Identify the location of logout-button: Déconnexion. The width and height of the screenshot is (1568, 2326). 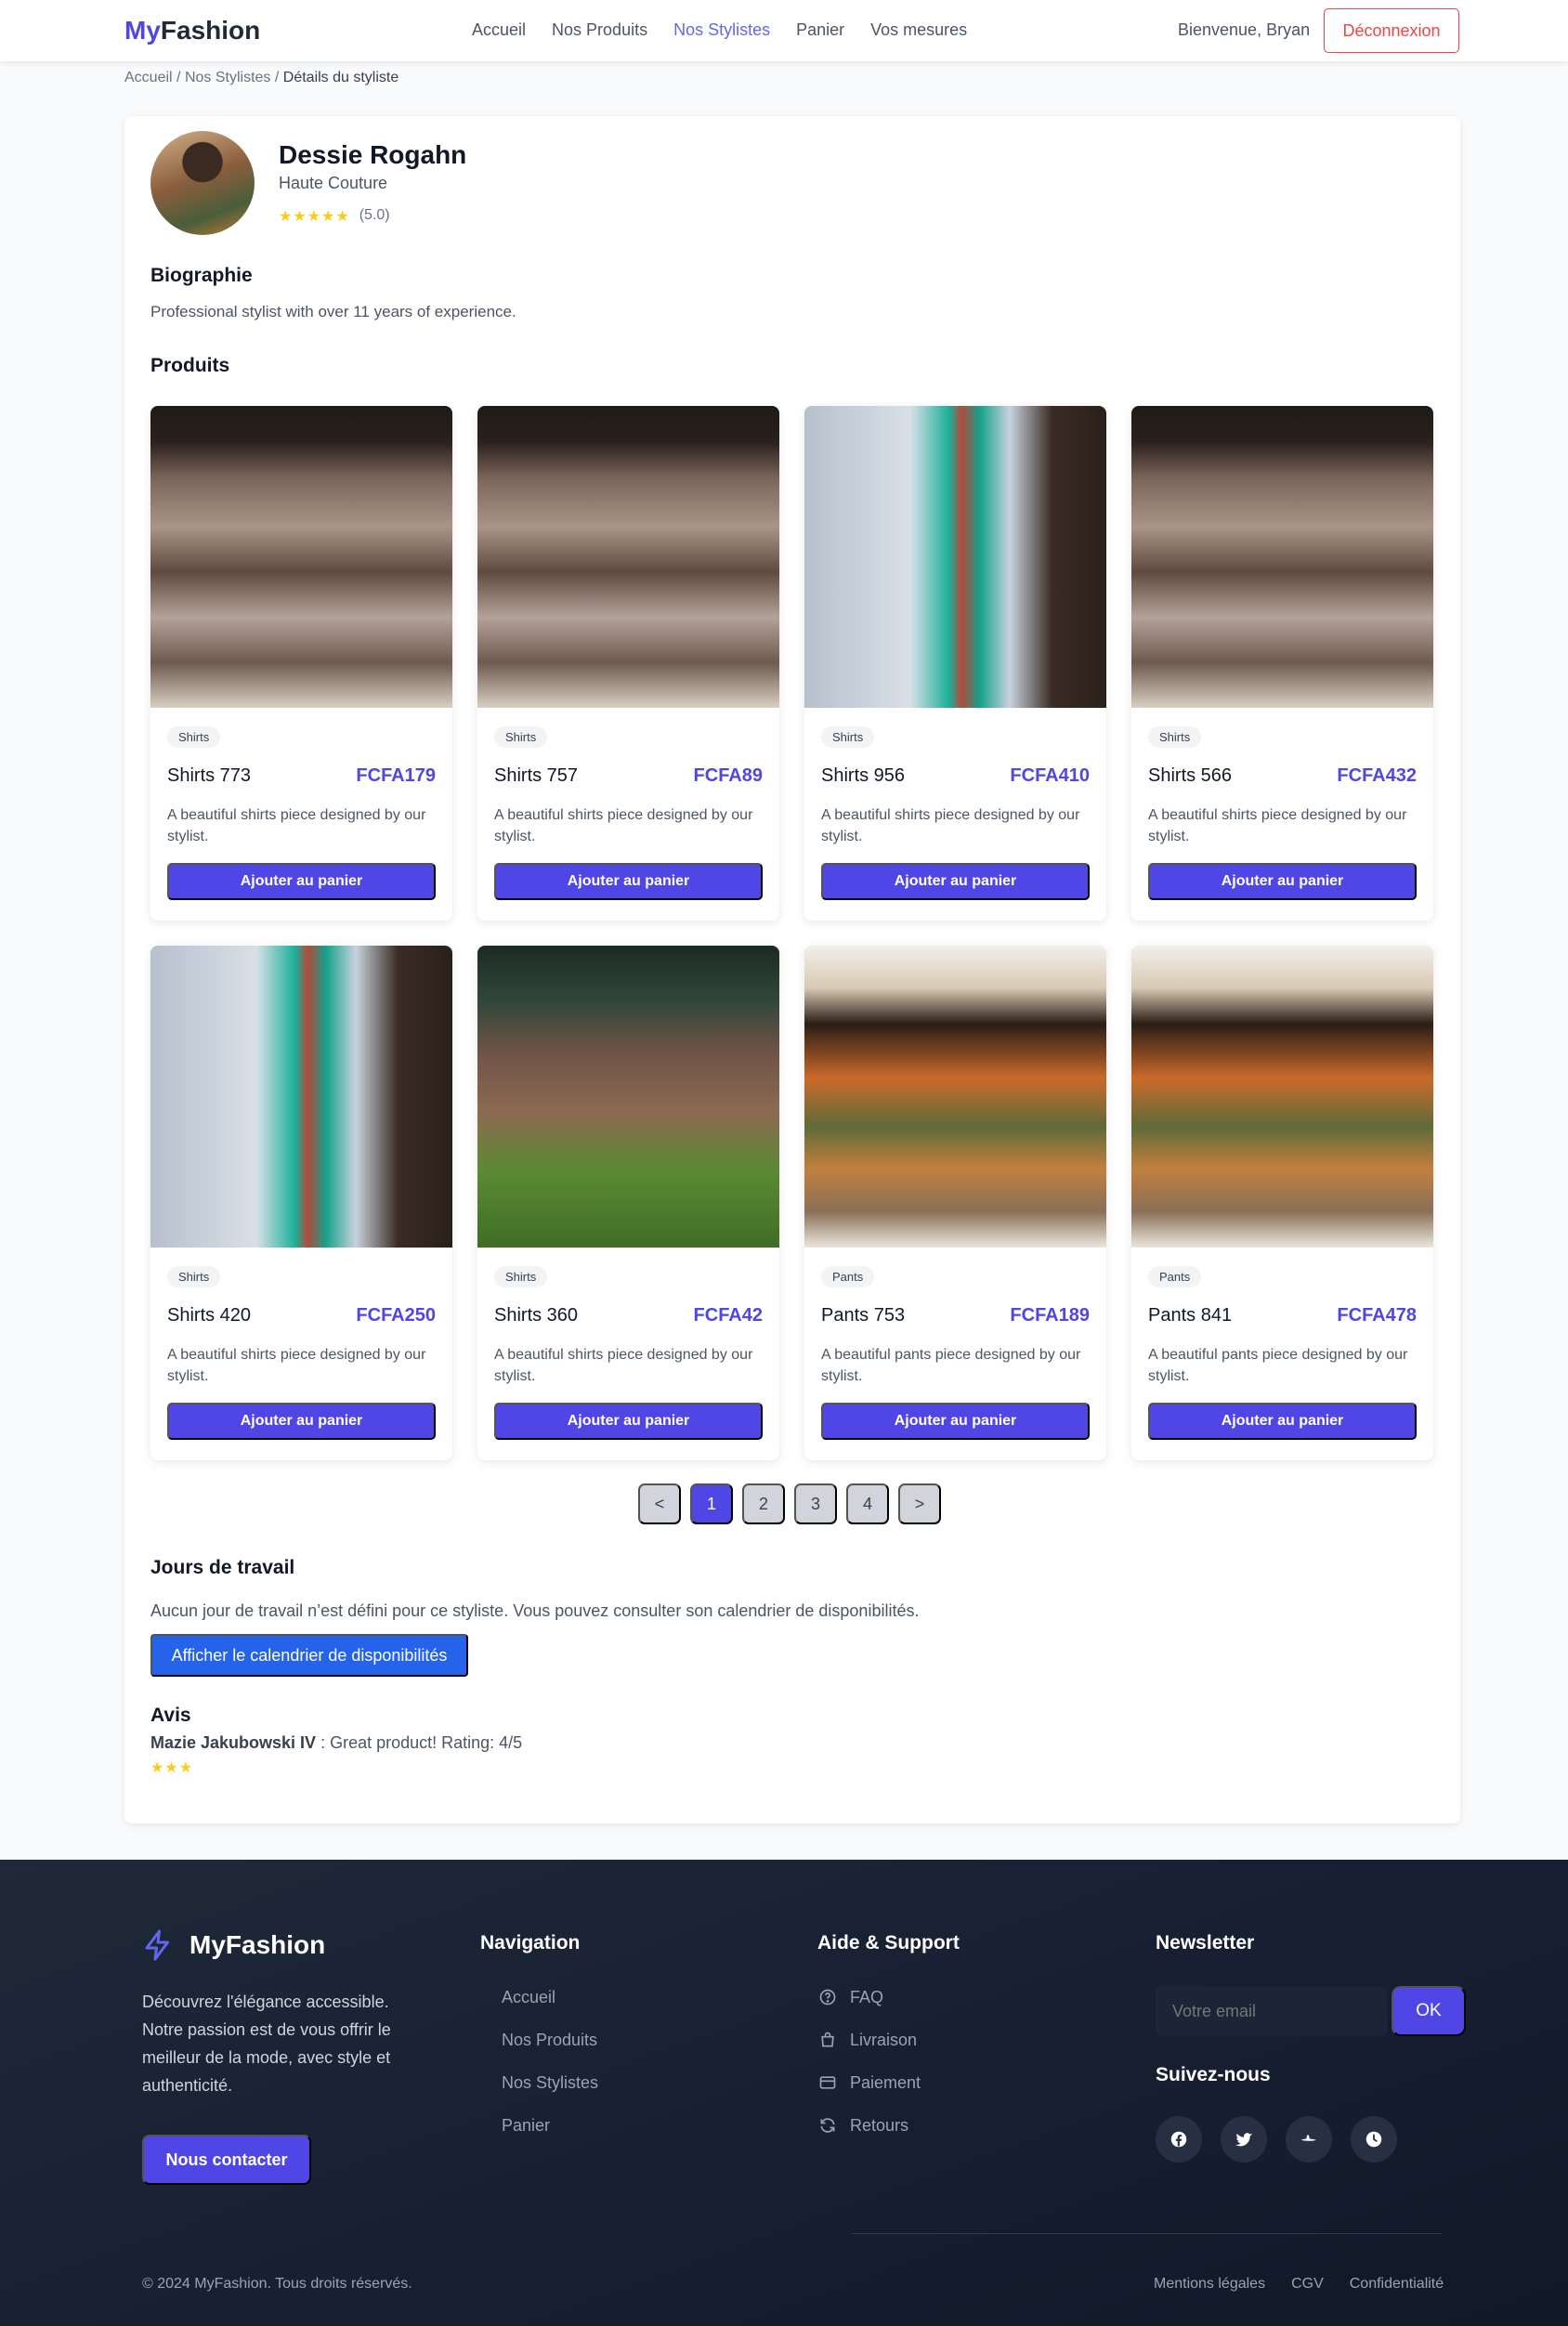
(1391, 30).